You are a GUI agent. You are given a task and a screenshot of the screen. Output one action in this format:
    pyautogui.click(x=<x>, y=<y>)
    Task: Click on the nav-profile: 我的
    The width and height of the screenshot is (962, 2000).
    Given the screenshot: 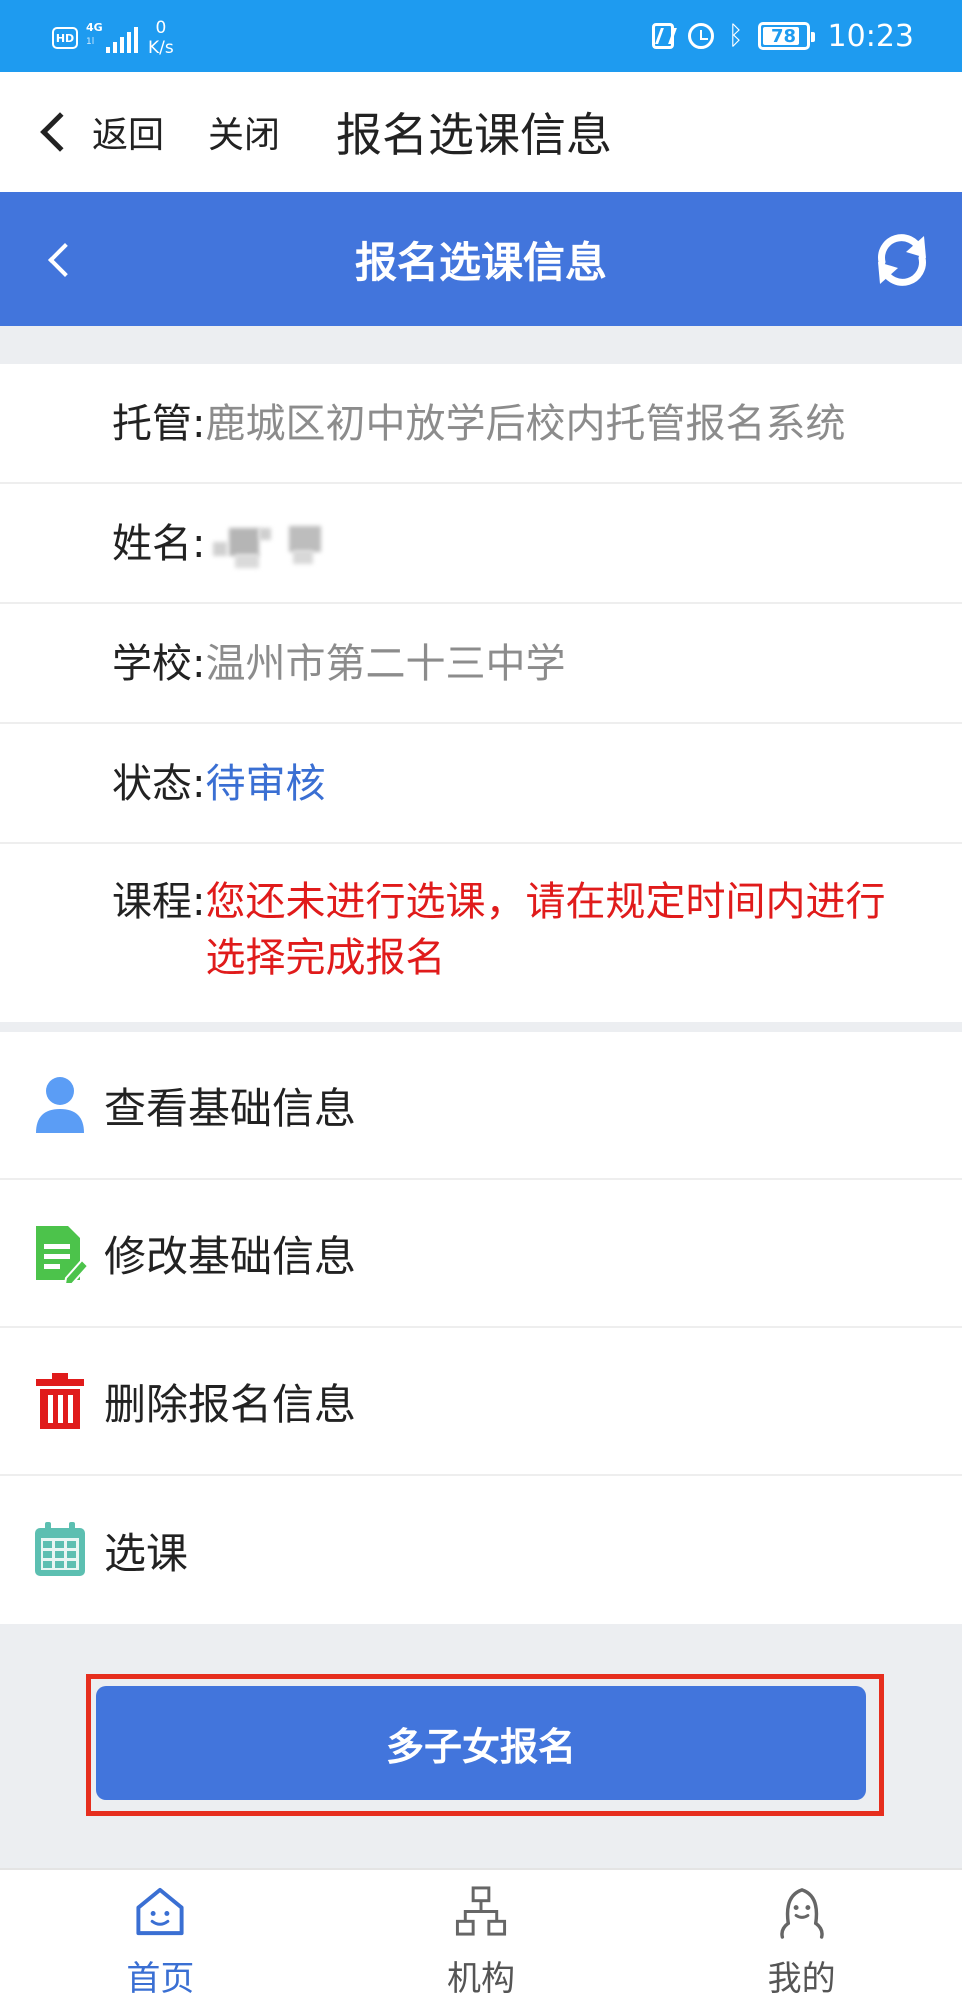 What is the action you would take?
    pyautogui.click(x=801, y=1935)
    